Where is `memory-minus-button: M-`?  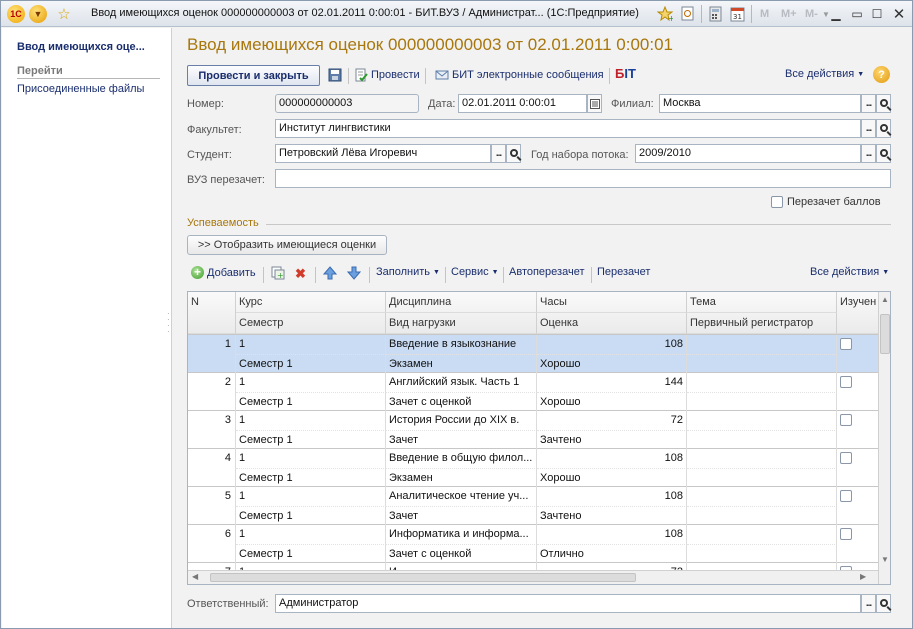
memory-minus-button: M- is located at coordinates (811, 14).